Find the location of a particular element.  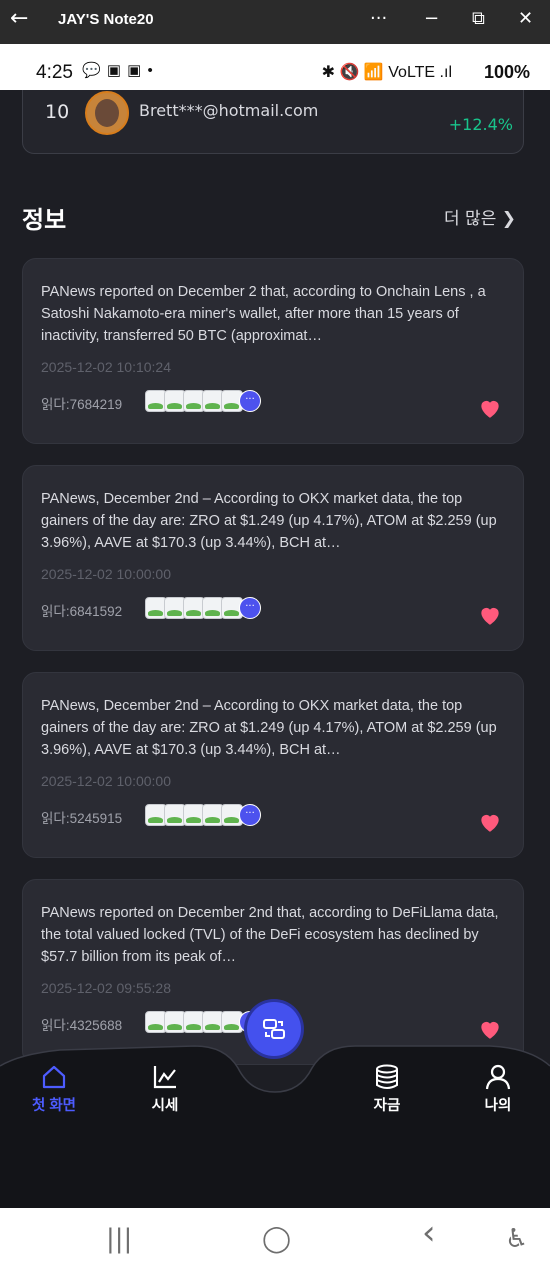

window-close-button: ✕ is located at coordinates (525, 19).